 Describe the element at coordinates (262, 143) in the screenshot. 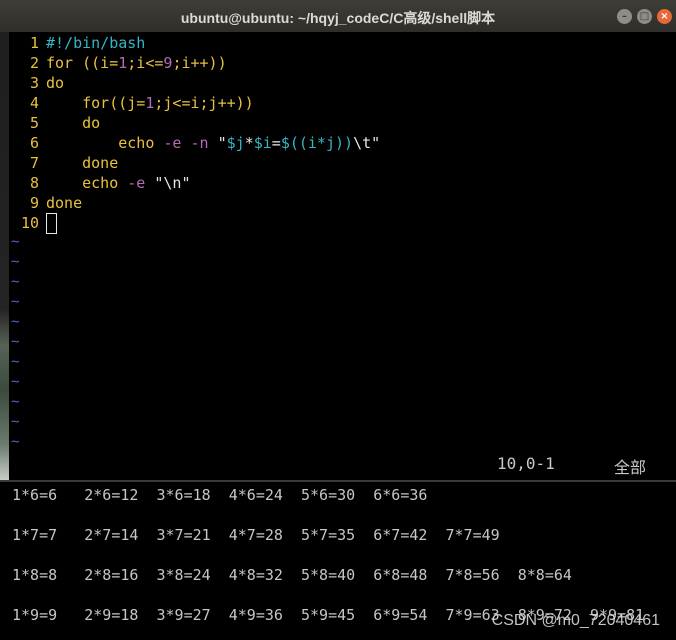

I see `code-token: $i` at that location.